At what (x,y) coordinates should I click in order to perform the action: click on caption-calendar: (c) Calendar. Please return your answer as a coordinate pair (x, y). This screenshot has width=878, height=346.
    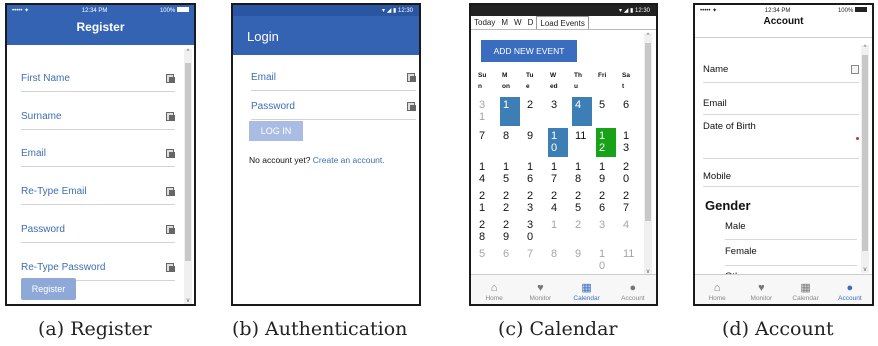
    Looking at the image, I should click on (558, 329).